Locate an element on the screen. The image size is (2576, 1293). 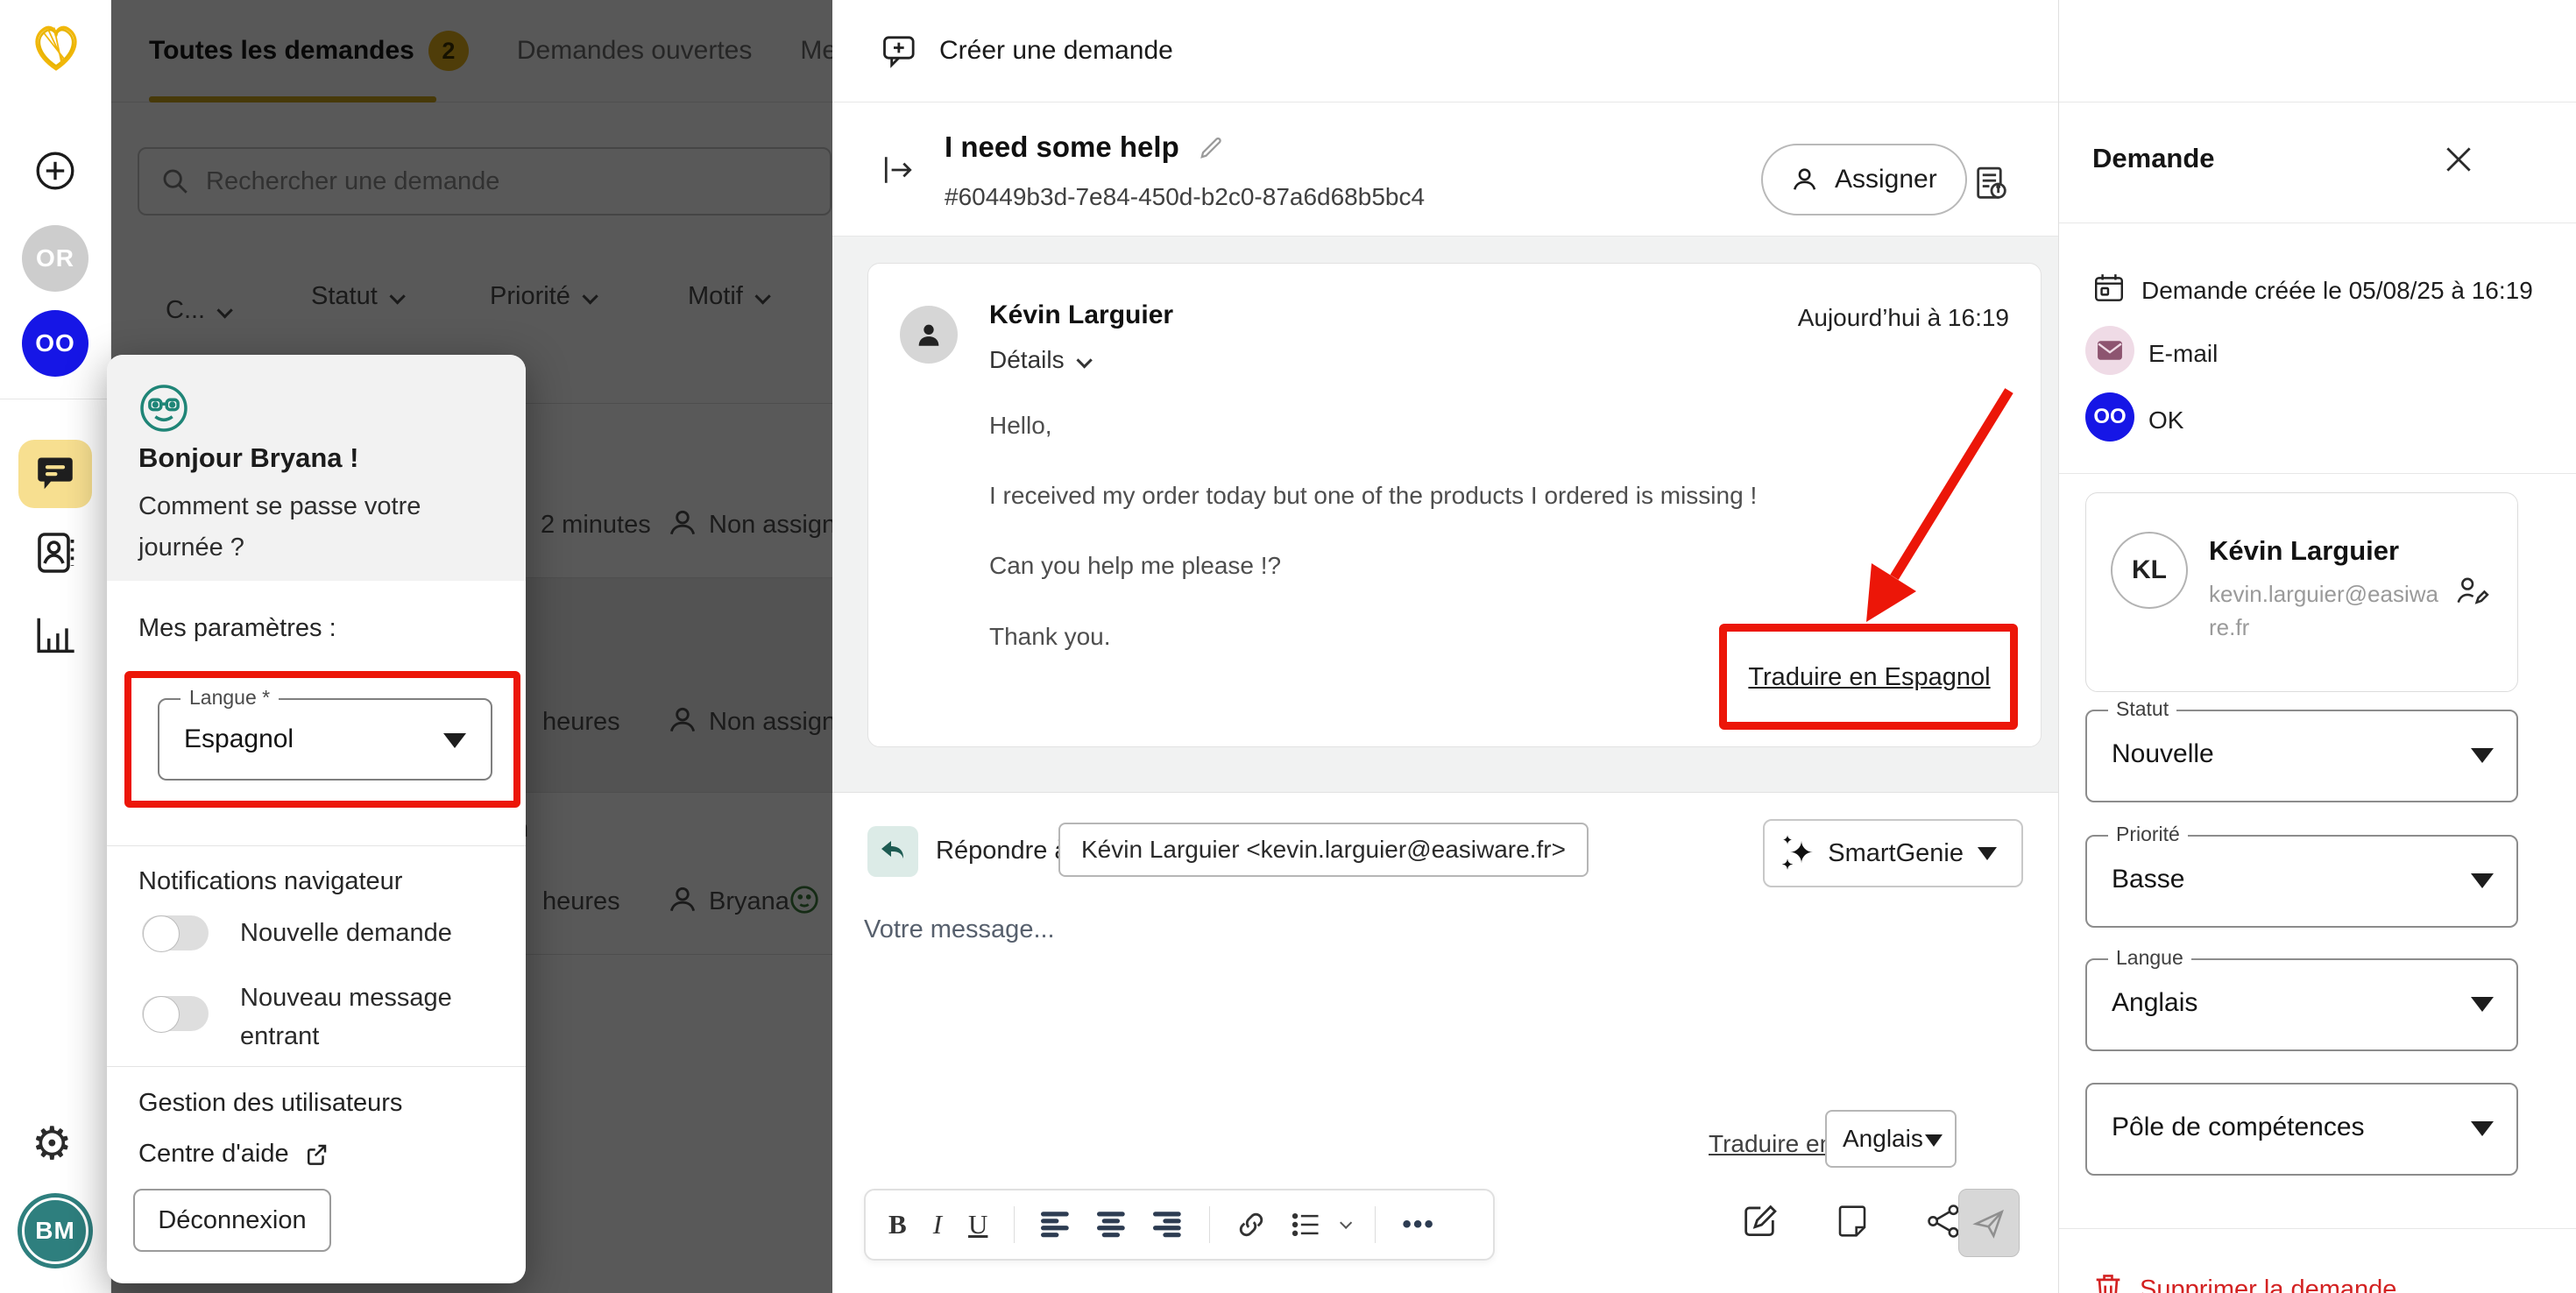
link-icon is located at coordinates (1251, 1225).